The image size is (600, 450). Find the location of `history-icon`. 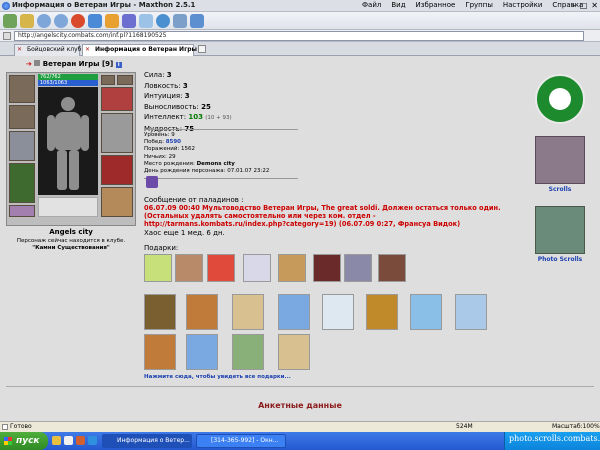

history-icon is located at coordinates (163, 21).